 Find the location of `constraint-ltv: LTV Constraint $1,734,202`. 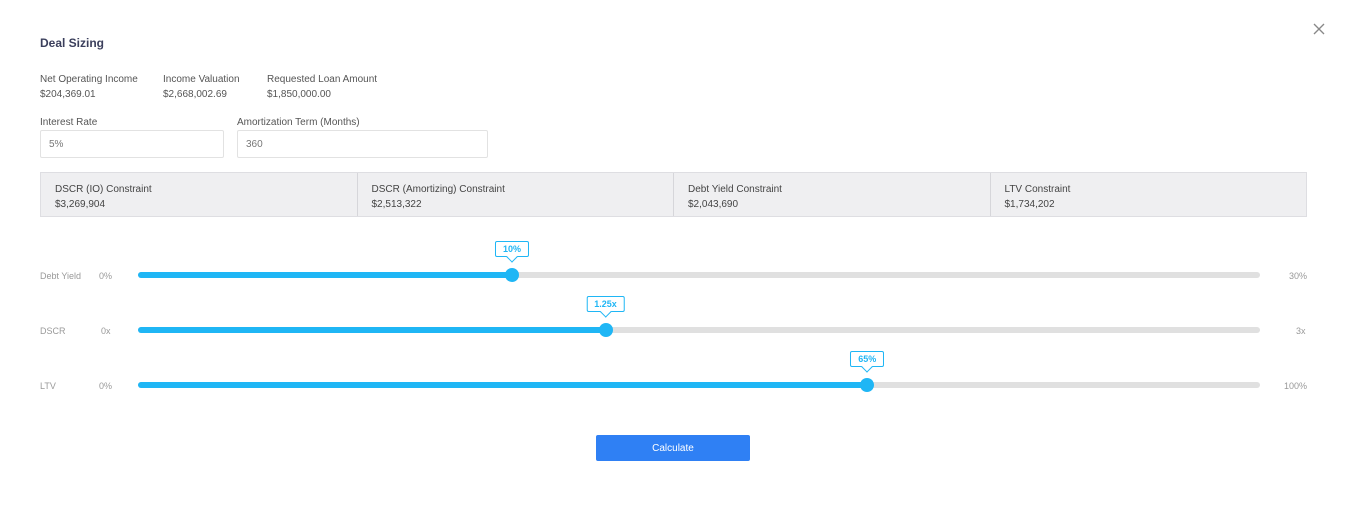

constraint-ltv: LTV Constraint $1,734,202 is located at coordinates (1149, 194).